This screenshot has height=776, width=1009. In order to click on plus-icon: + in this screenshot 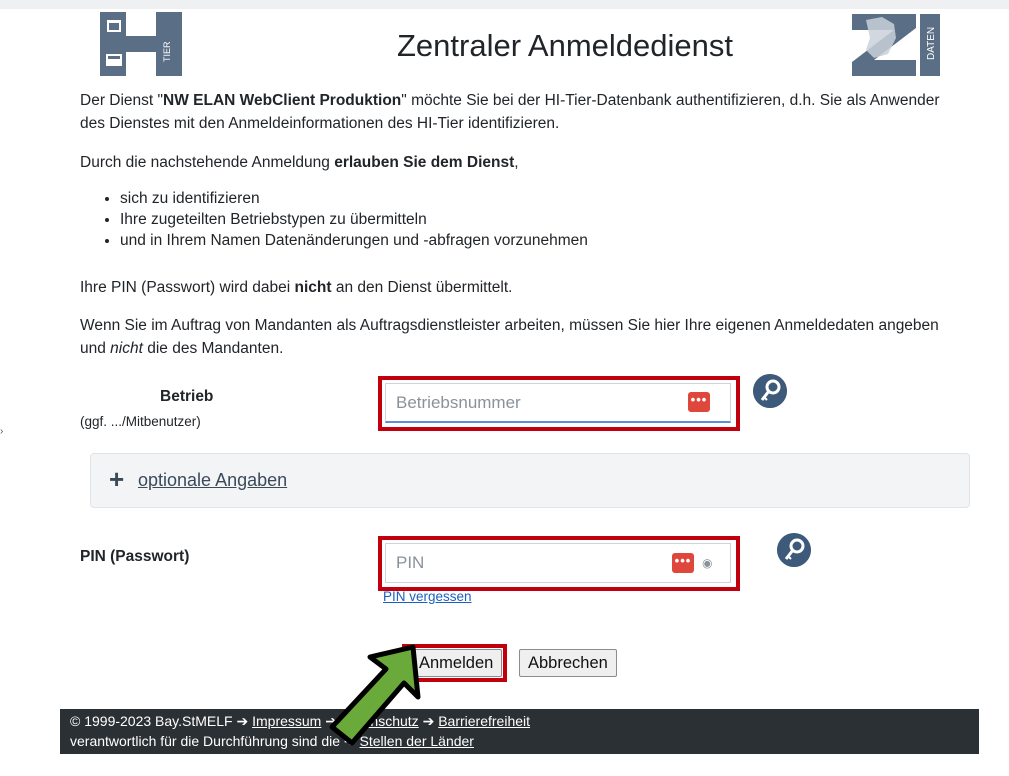, I will do `click(117, 479)`.